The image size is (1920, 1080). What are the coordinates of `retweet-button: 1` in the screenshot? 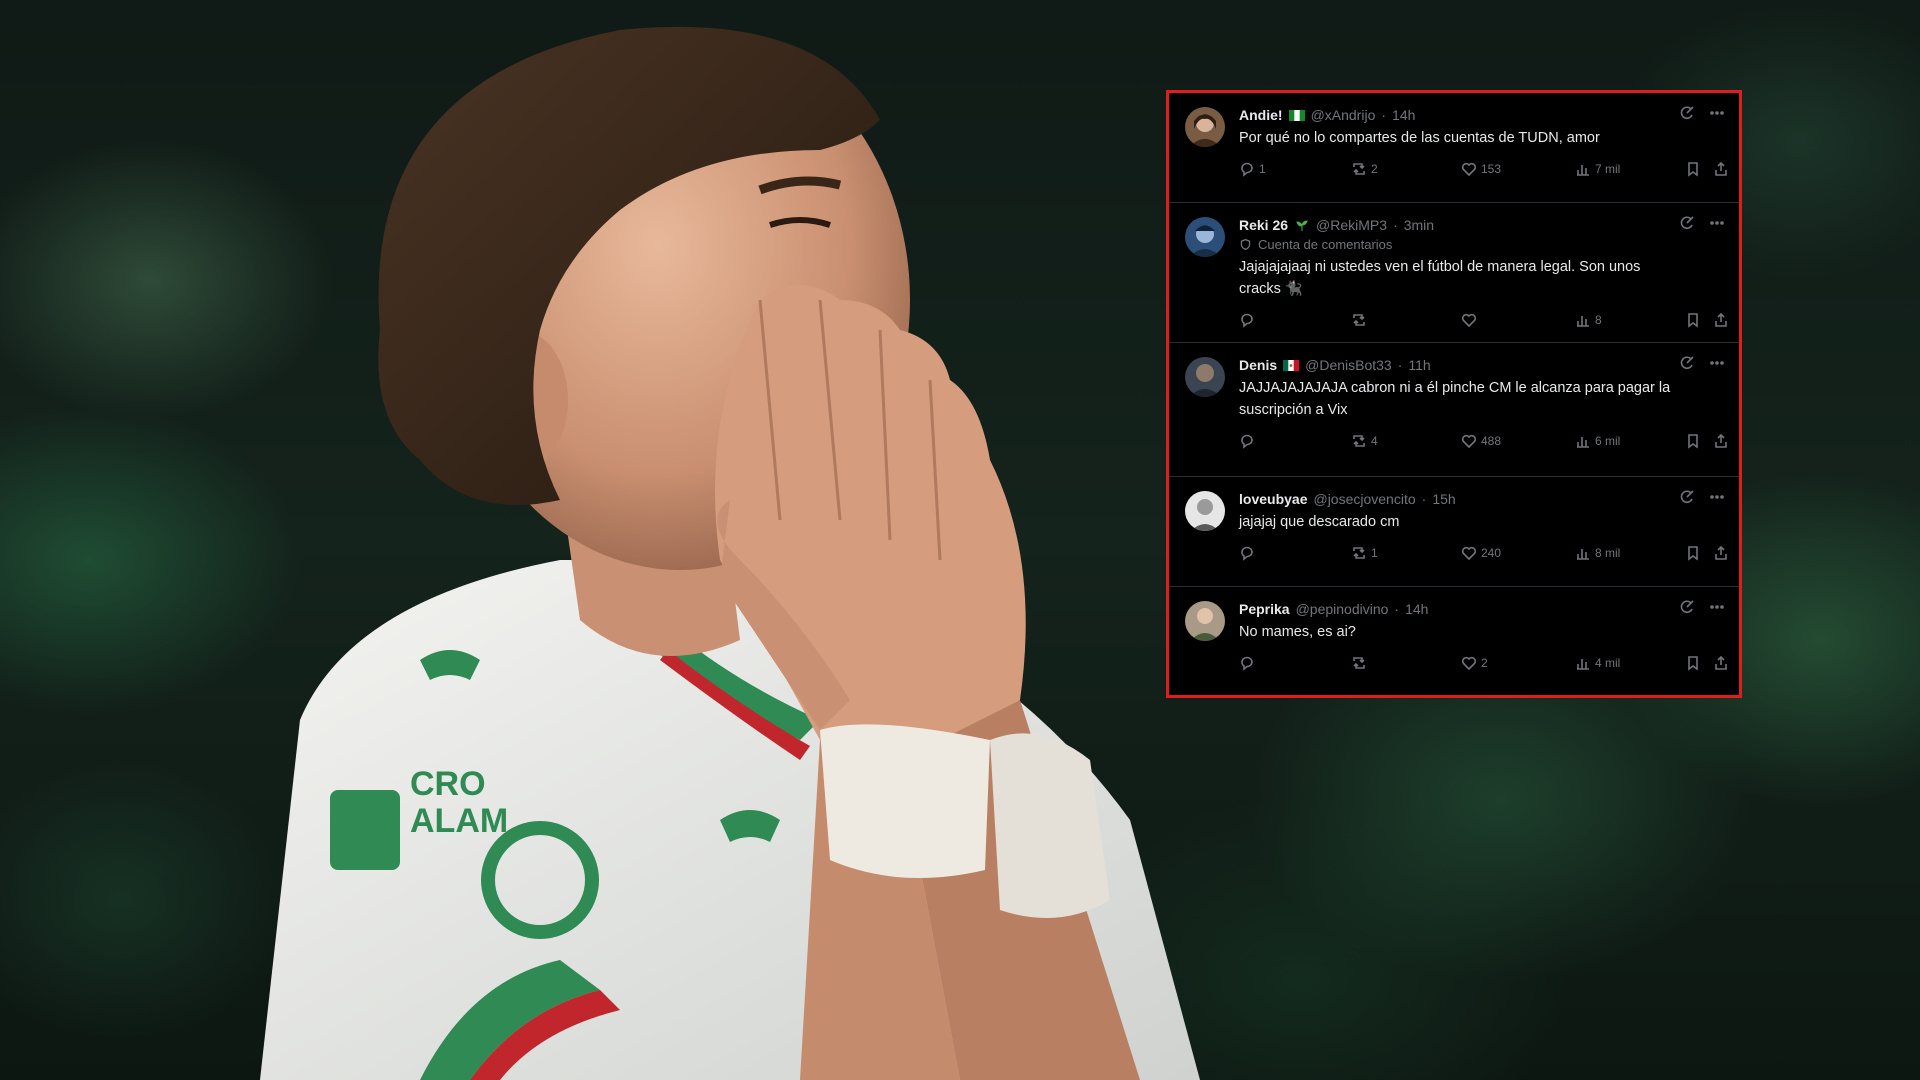 It's located at (1364, 553).